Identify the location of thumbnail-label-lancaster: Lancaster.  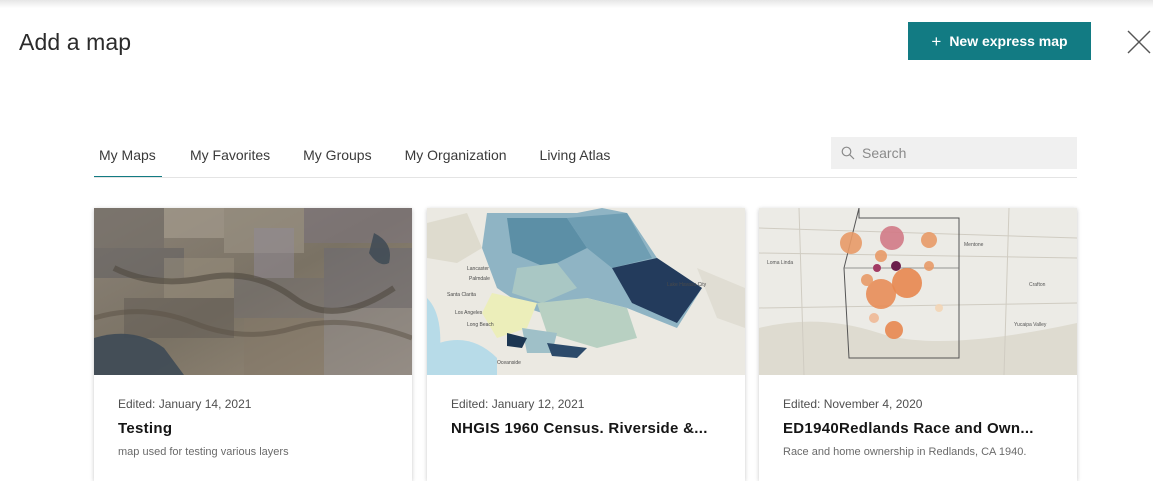
(478, 269).